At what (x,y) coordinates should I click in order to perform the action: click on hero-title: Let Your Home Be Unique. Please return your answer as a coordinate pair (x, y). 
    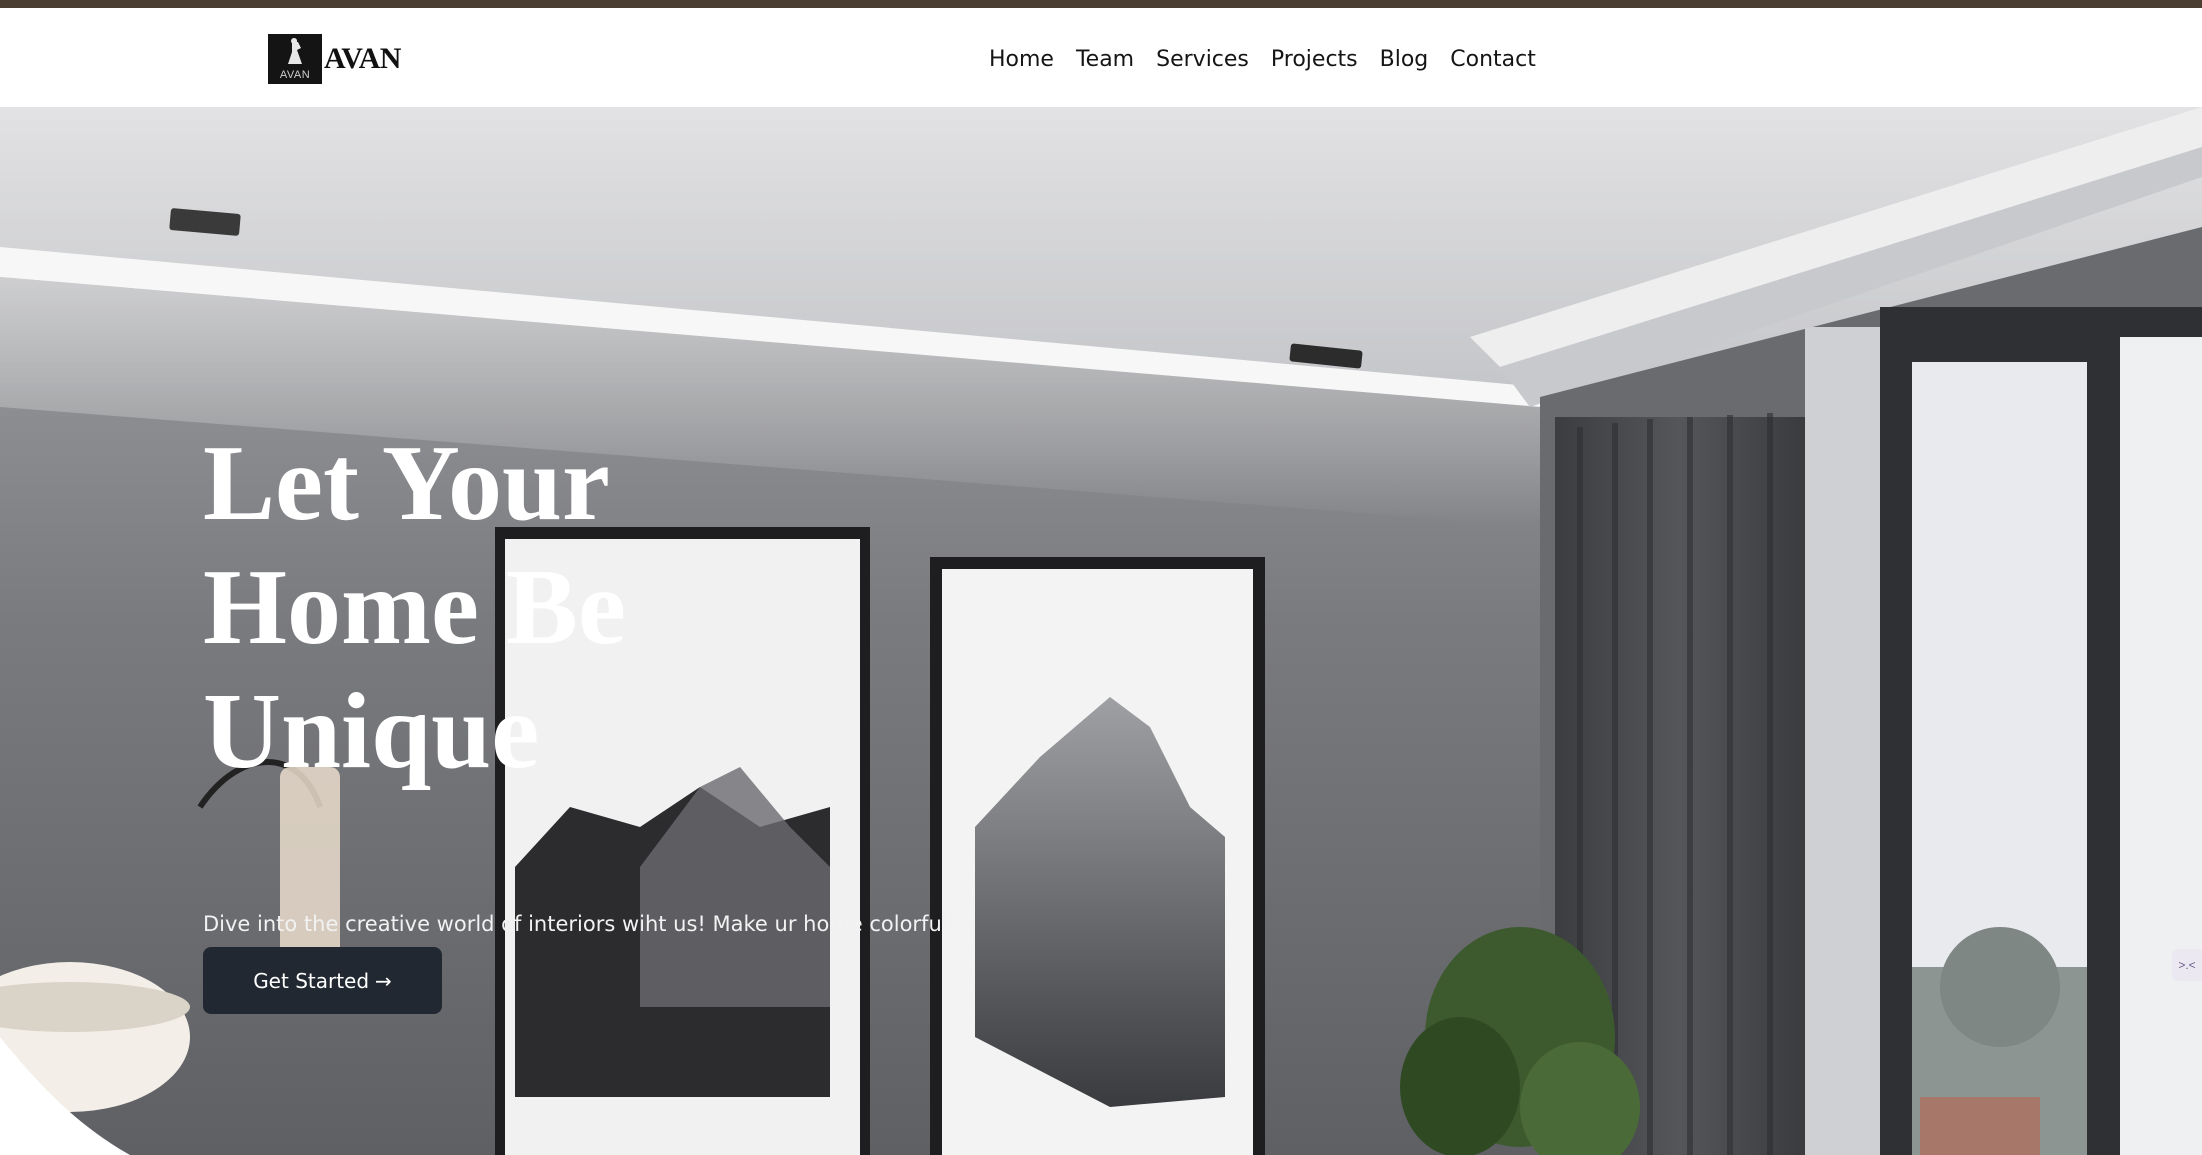
    Looking at the image, I should click on (414, 607).